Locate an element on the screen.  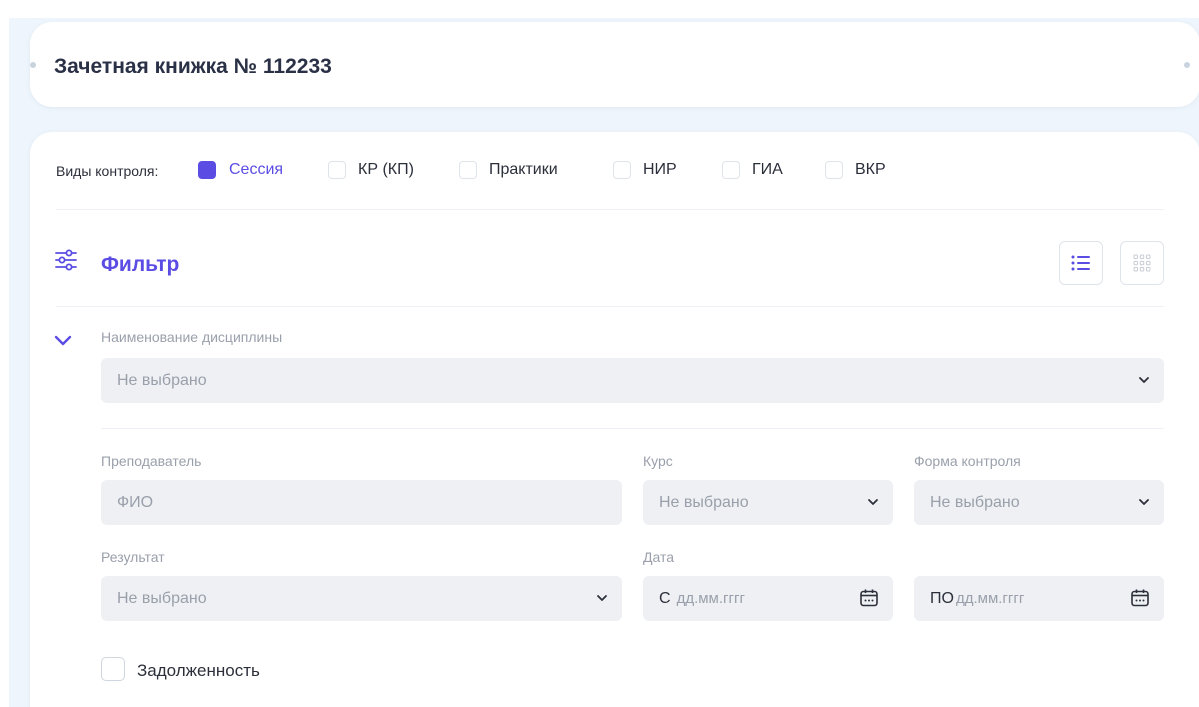
teacher-input: ФИО is located at coordinates (361, 502).